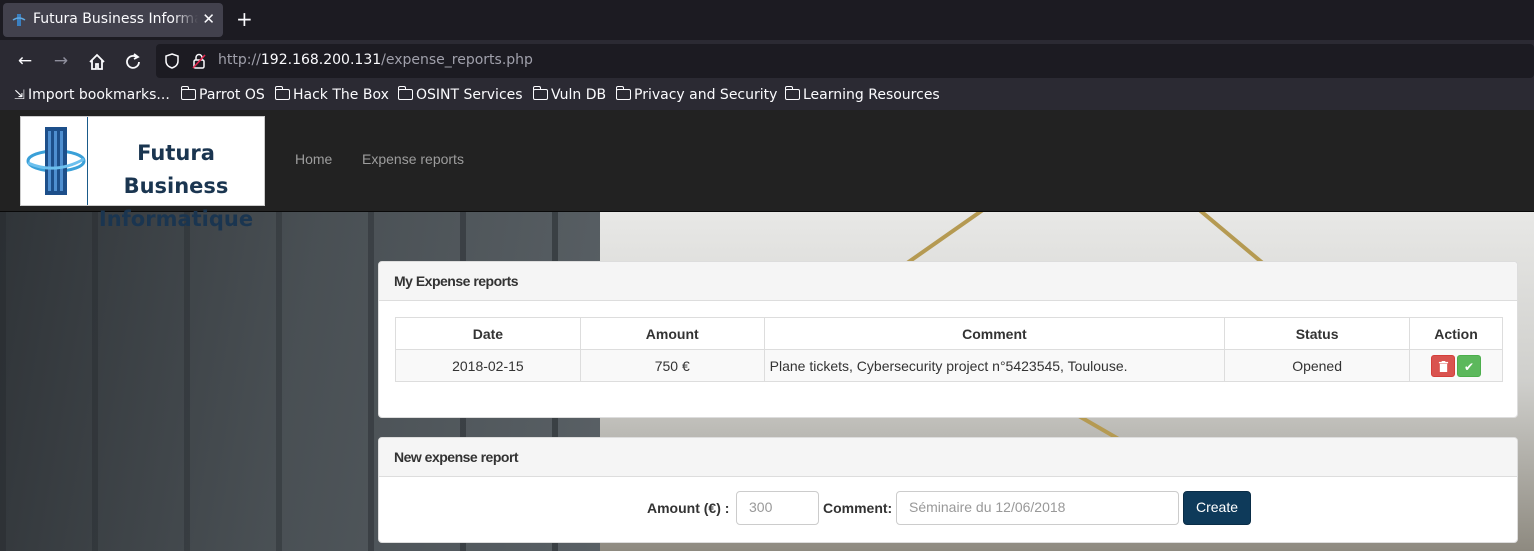 Image resolution: width=1534 pixels, height=551 pixels. What do you see at coordinates (321, 60) in the screenshot?
I see `url-host: 192.168.200.131` at bounding box center [321, 60].